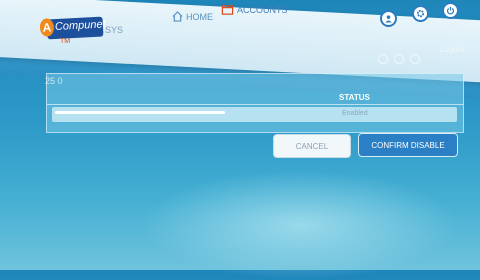 Image resolution: width=480 pixels, height=280 pixels. What do you see at coordinates (54, 81) in the screenshot?
I see `page-label: 25 0` at bounding box center [54, 81].